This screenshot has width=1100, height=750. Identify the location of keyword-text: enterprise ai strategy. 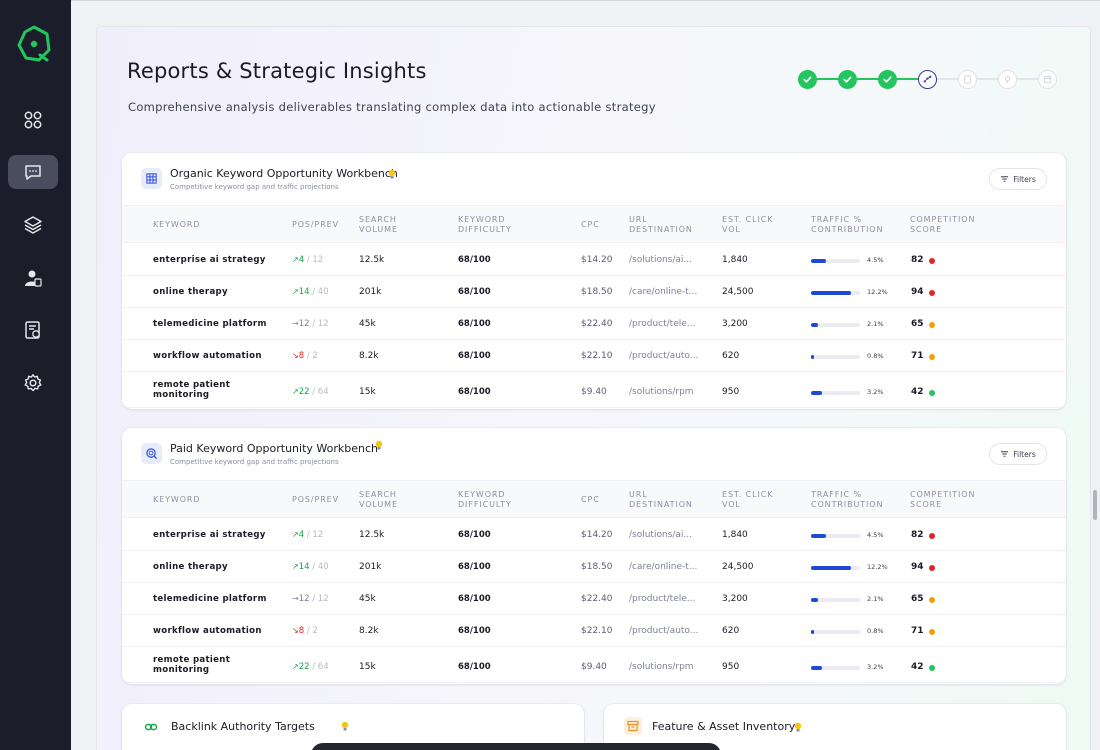
(209, 535).